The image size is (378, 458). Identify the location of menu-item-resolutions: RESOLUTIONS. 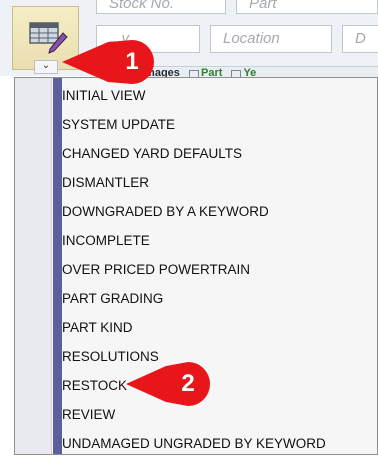
(220, 357).